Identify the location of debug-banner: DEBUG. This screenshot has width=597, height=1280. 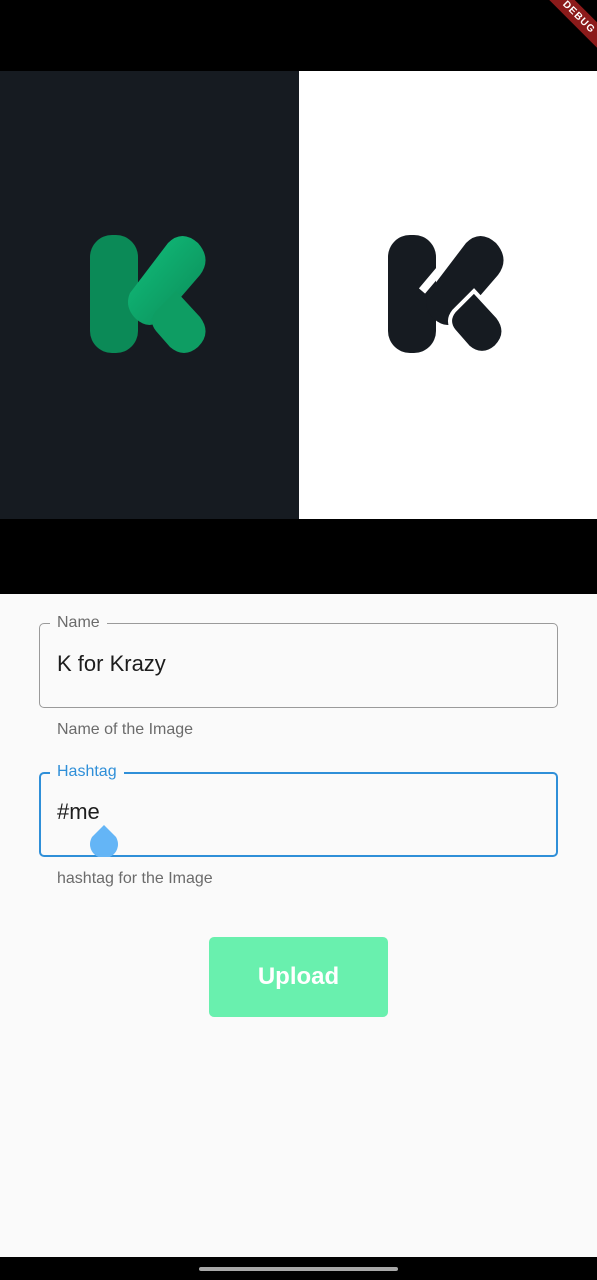
(563, 33).